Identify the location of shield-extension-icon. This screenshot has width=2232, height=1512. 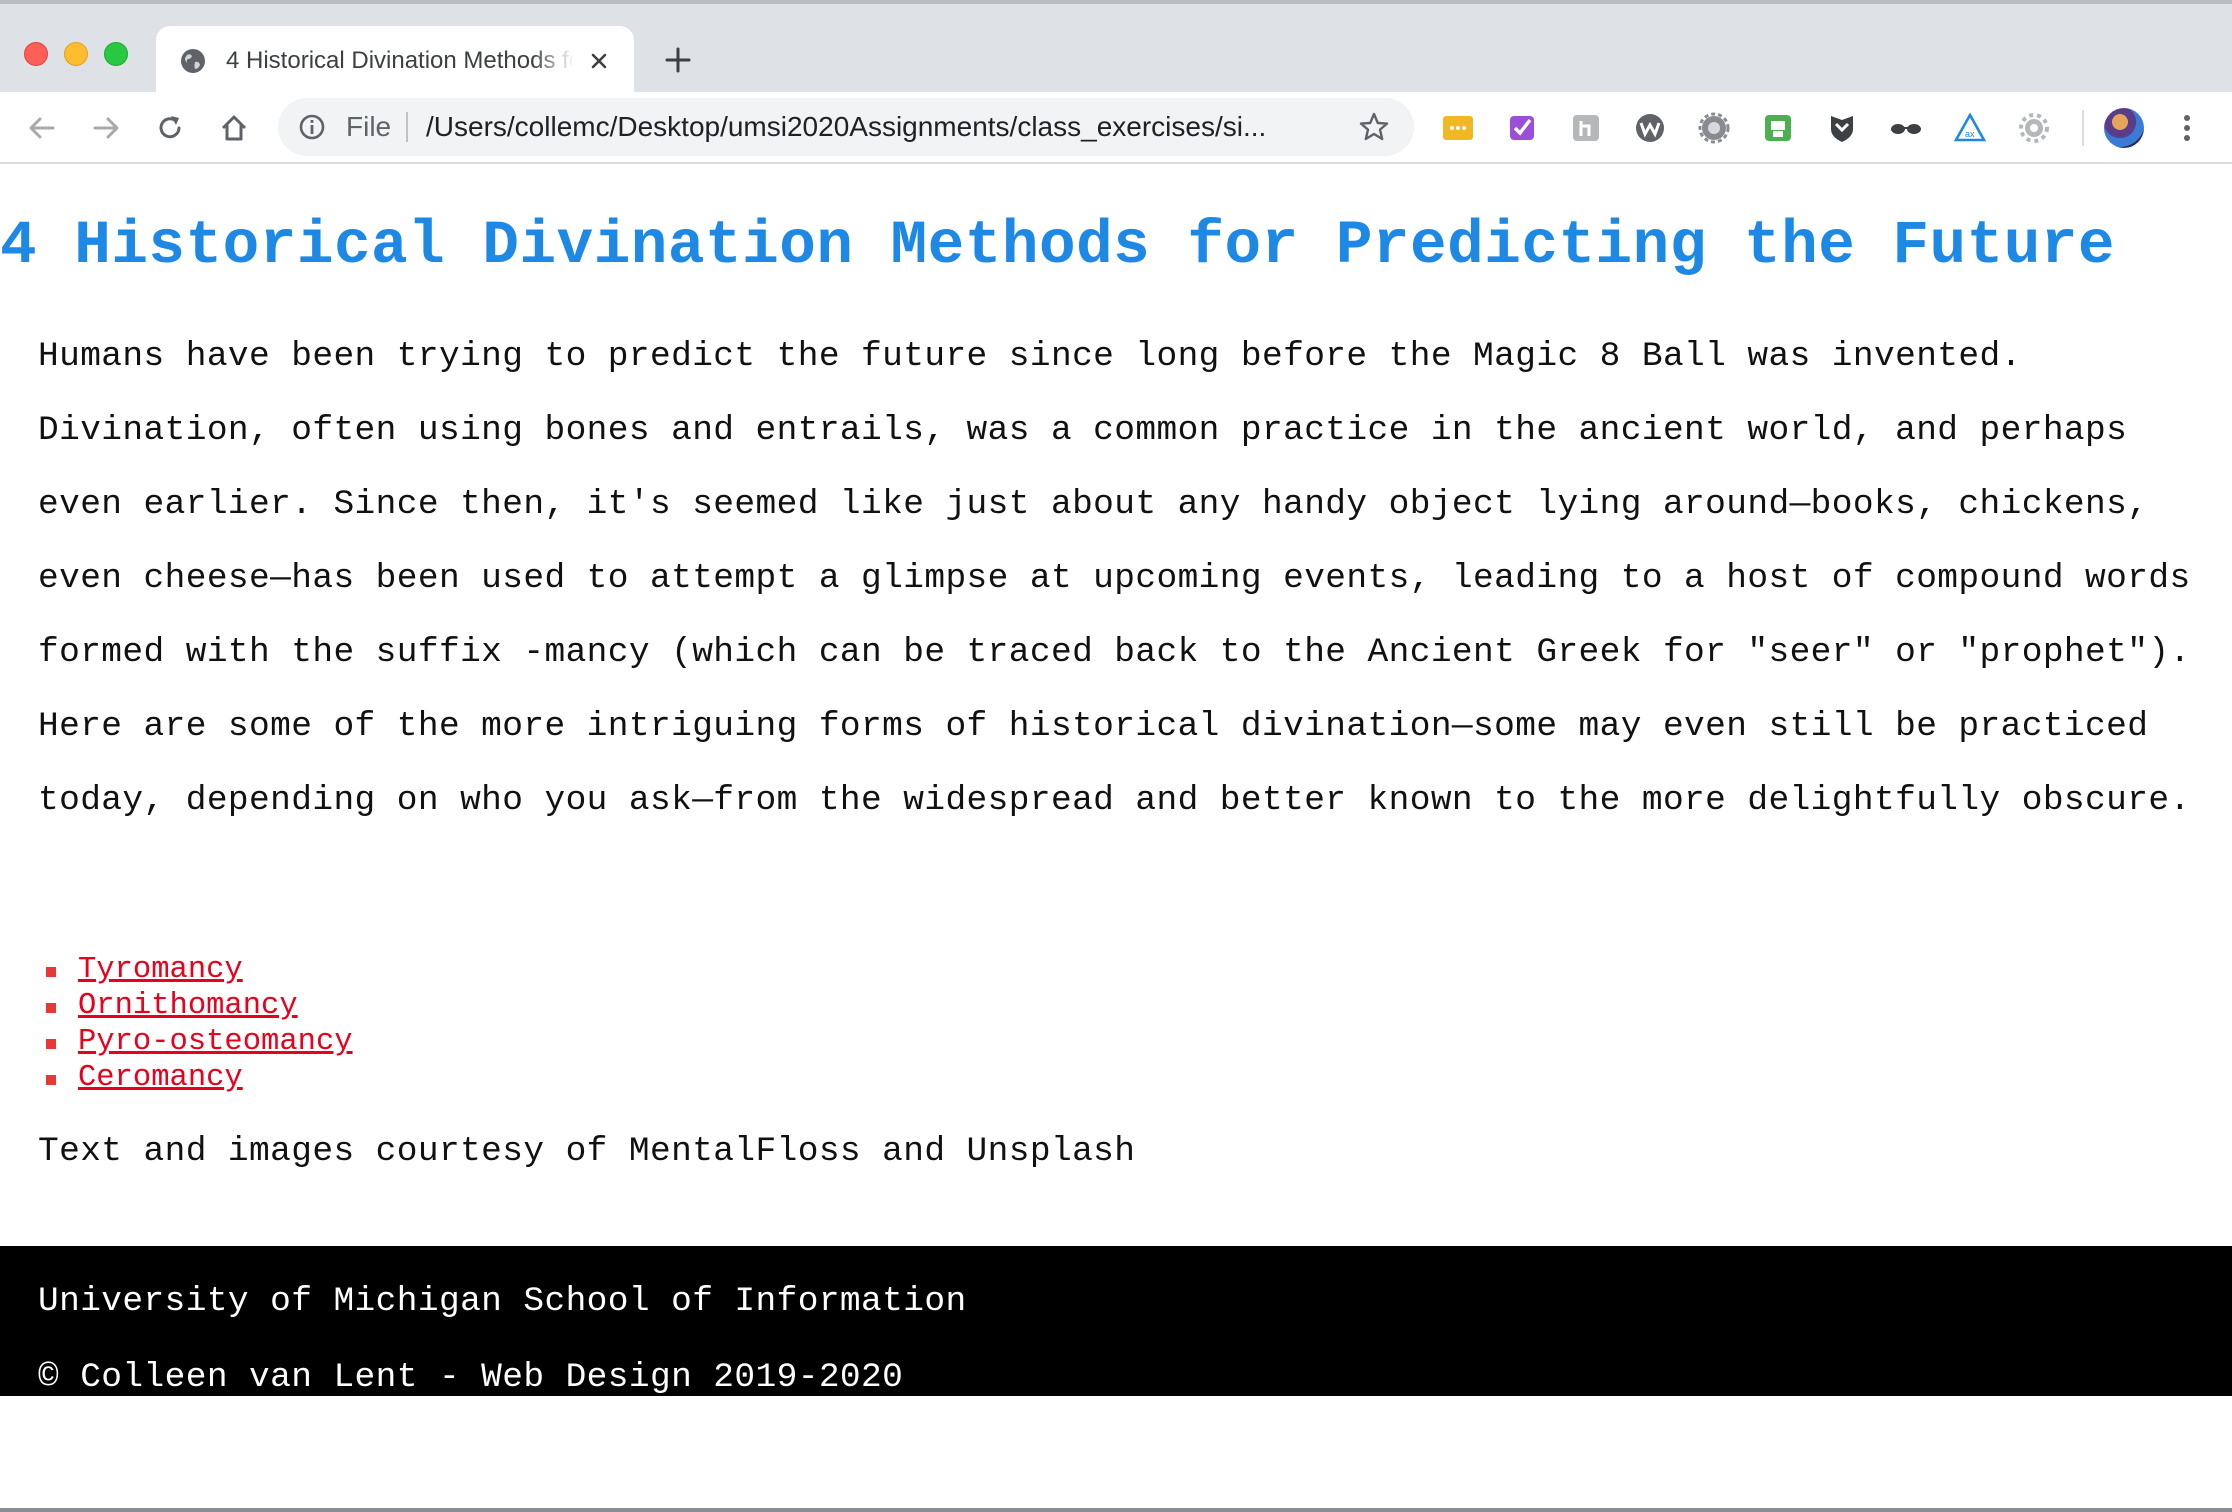
(1842, 128).